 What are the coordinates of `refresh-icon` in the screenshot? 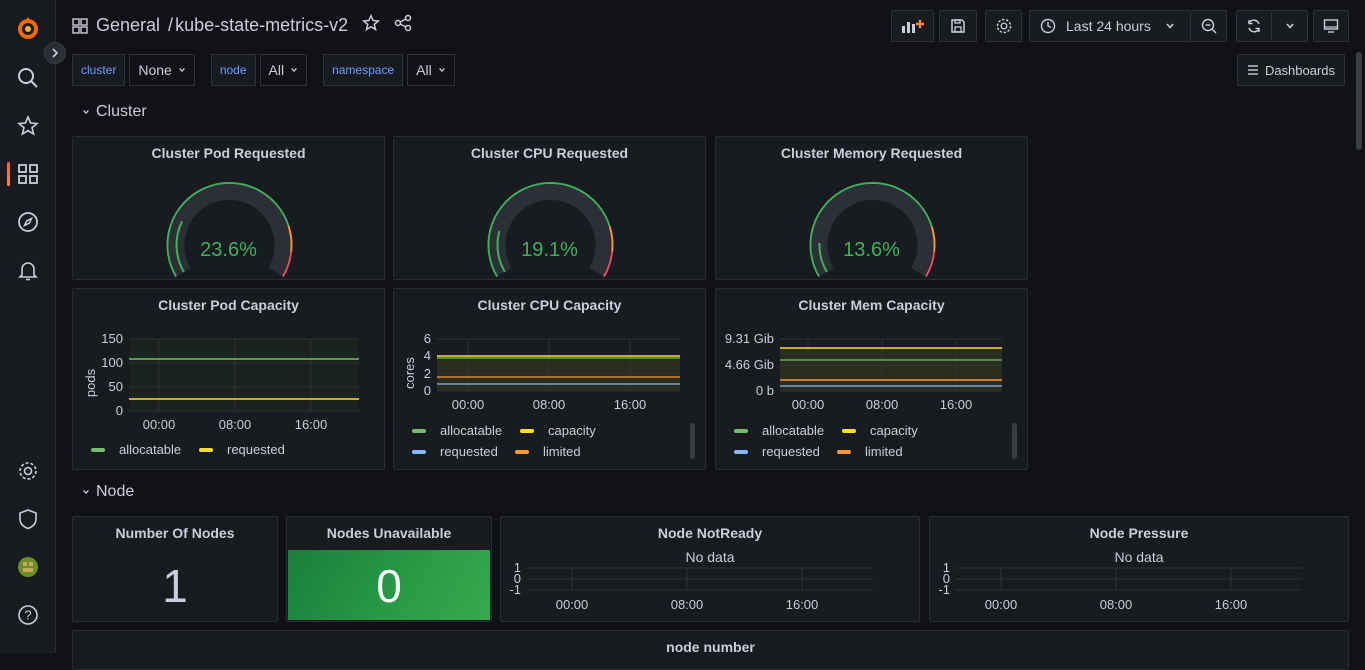 It's located at (1254, 26).